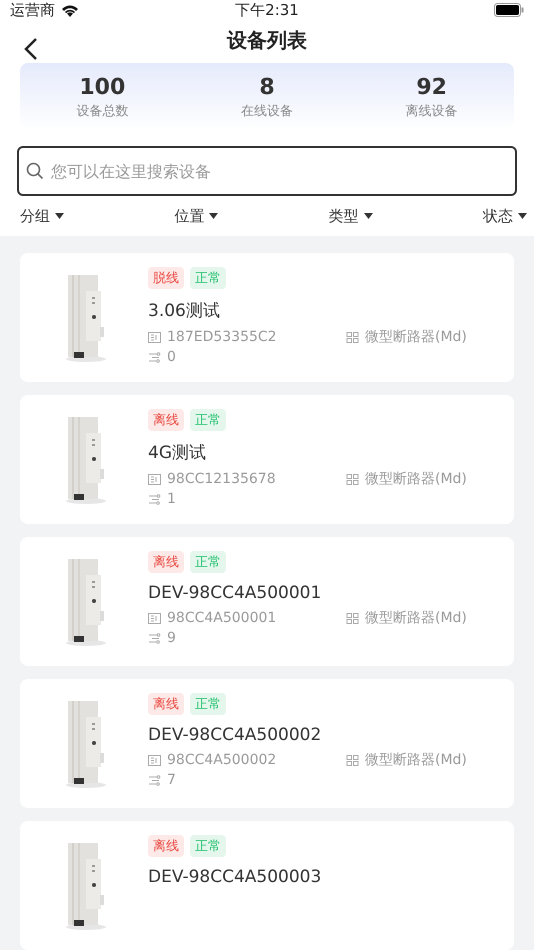 This screenshot has width=534, height=950. What do you see at coordinates (222, 337) in the screenshot?
I see `device-id: 187ED53355C2` at bounding box center [222, 337].